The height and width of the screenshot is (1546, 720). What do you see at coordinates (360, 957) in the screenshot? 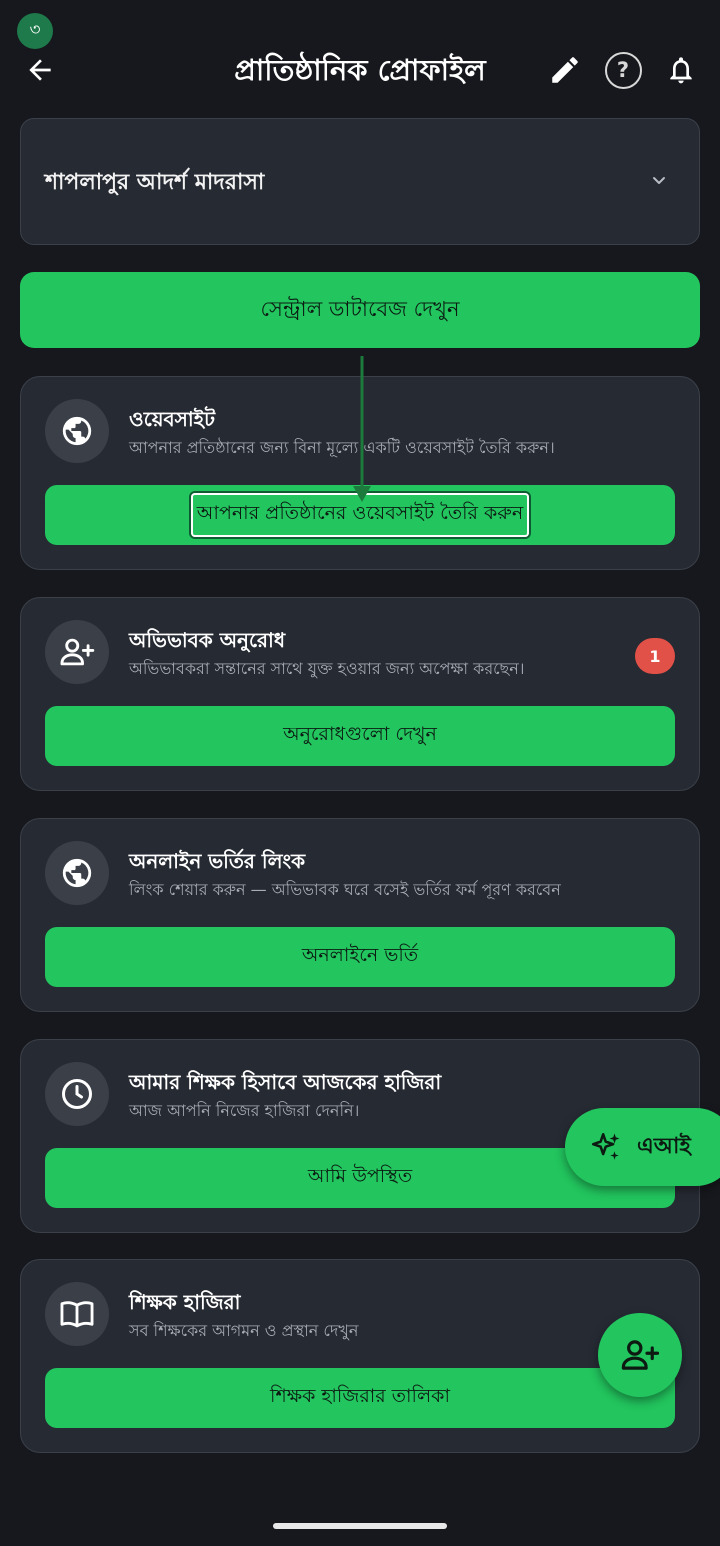
I see `online-admission-button: অনলাইনে ভর্তি` at bounding box center [360, 957].